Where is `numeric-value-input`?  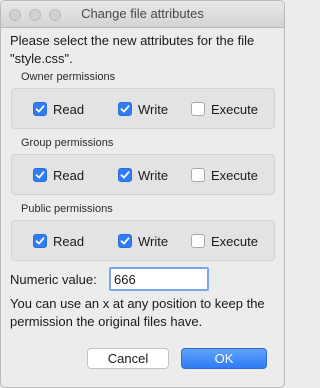
numeric-value-input is located at coordinates (159, 279).